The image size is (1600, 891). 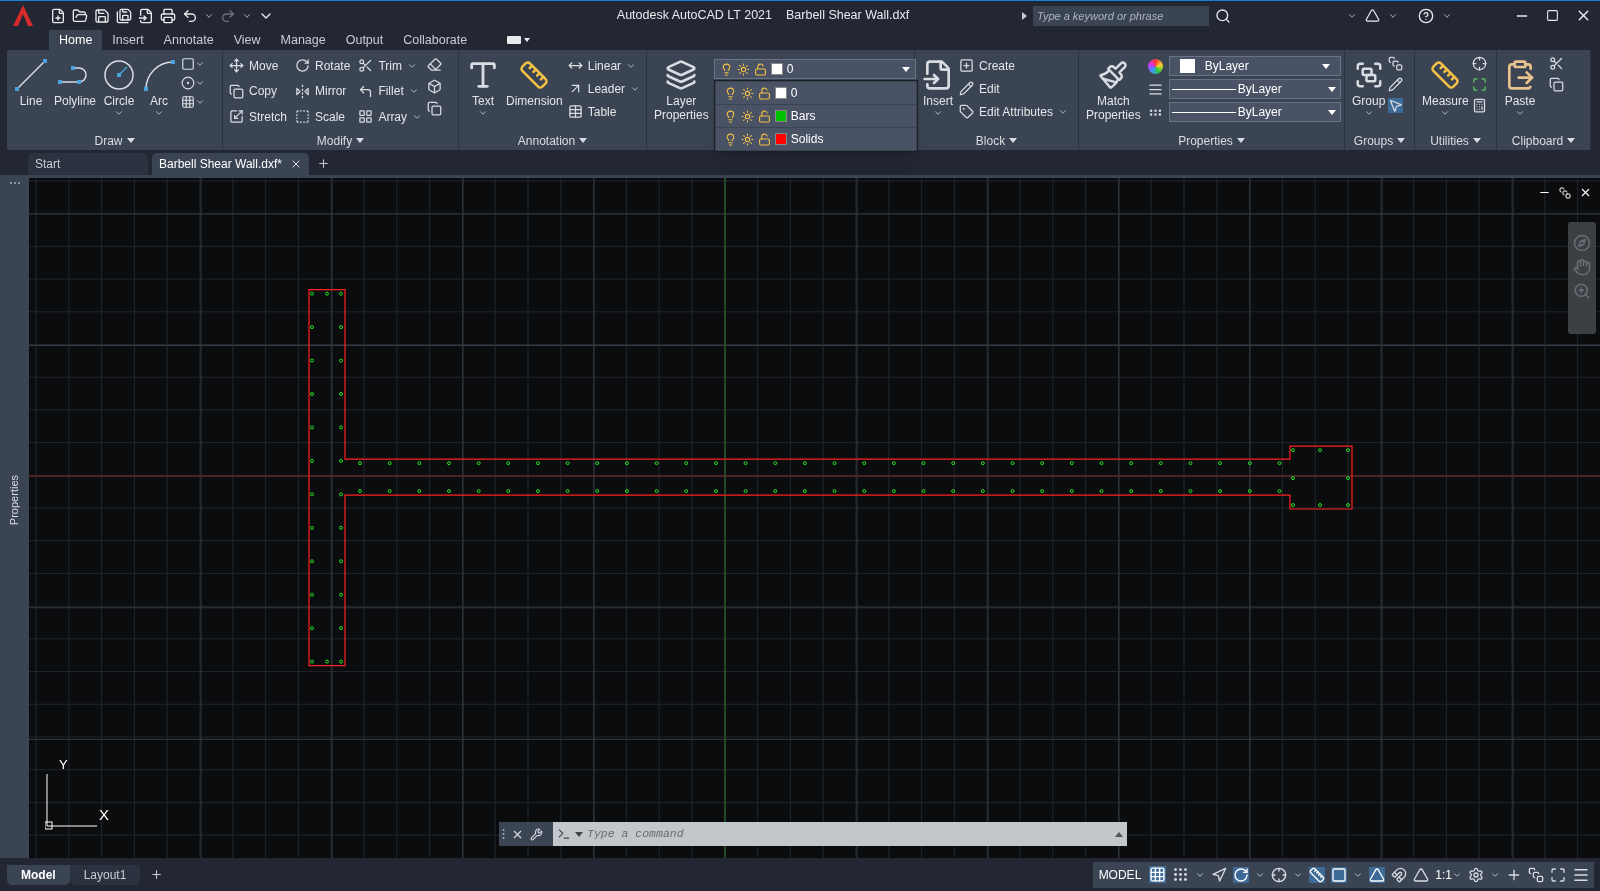 I want to click on color-wheel-icon, so click(x=1155, y=66).